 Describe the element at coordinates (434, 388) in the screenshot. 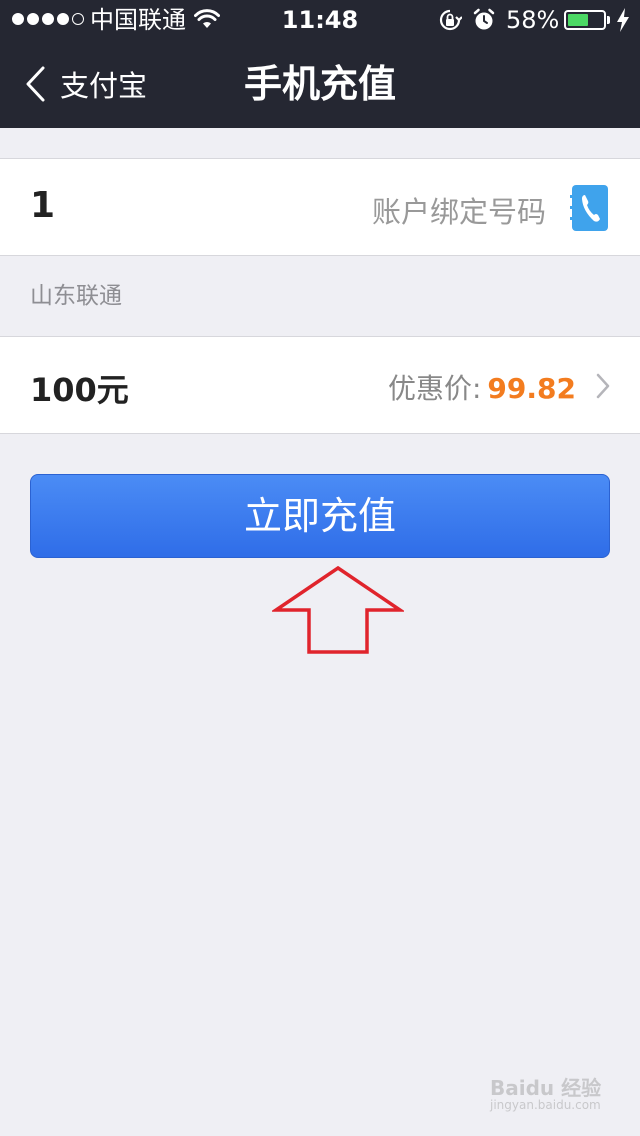

I see `discount-label: 优惠价:` at that location.